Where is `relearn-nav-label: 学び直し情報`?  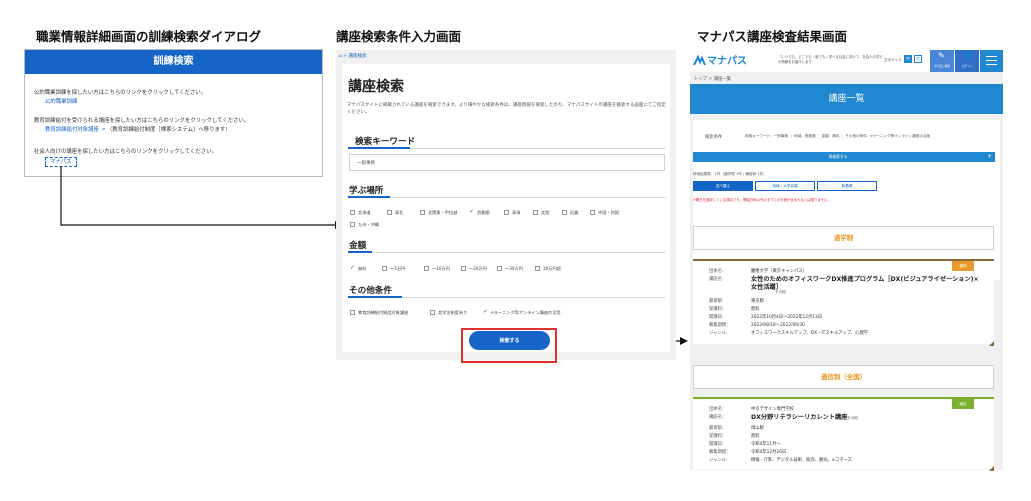 relearn-nav-label: 学び直し情報 is located at coordinates (942, 66).